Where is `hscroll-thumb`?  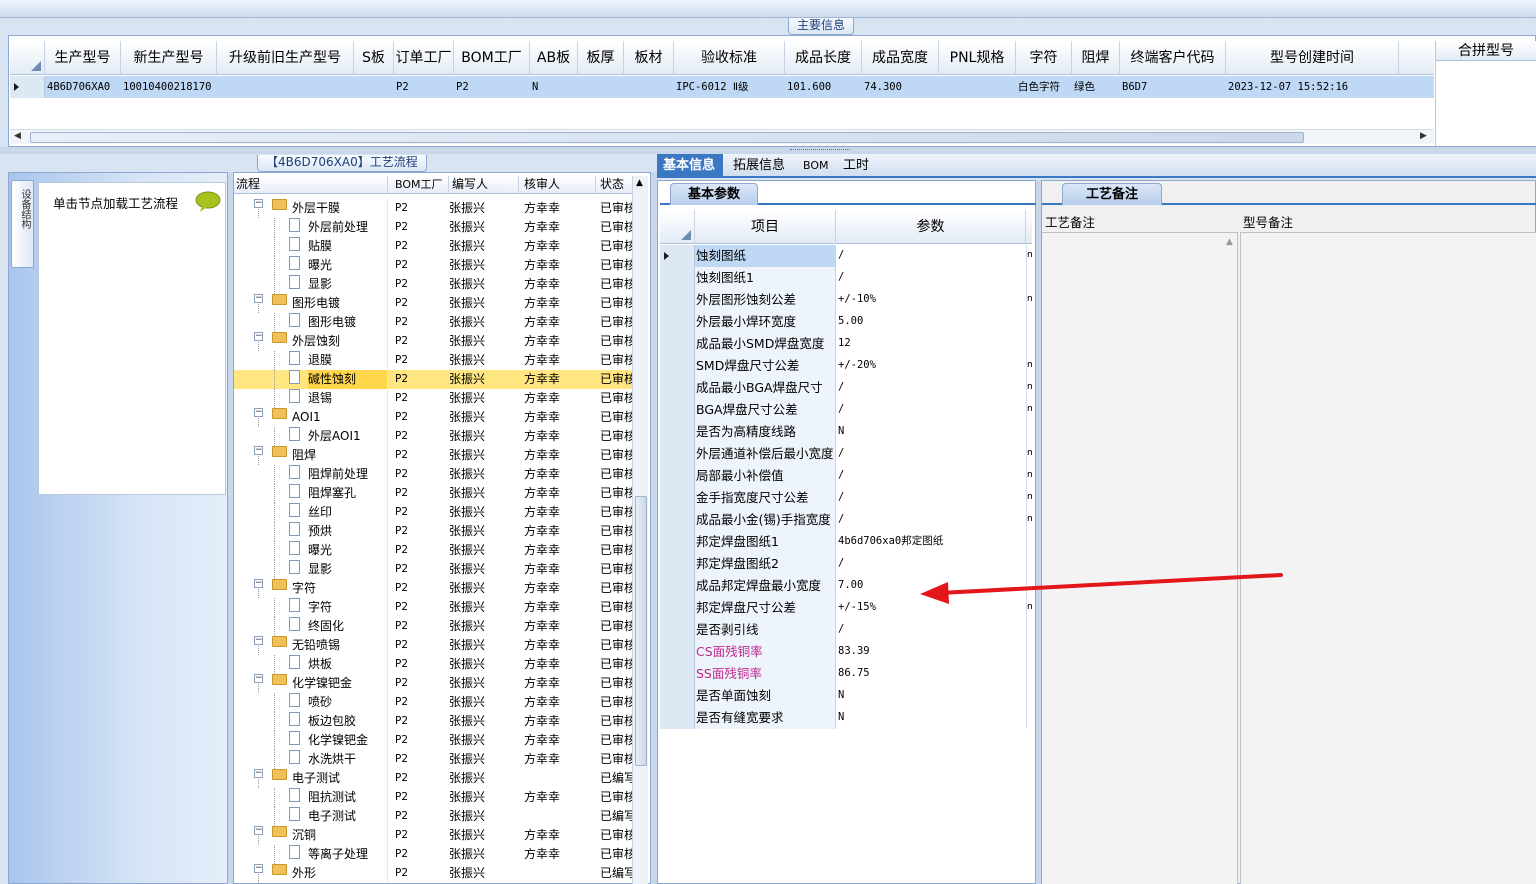 hscroll-thumb is located at coordinates (667, 137).